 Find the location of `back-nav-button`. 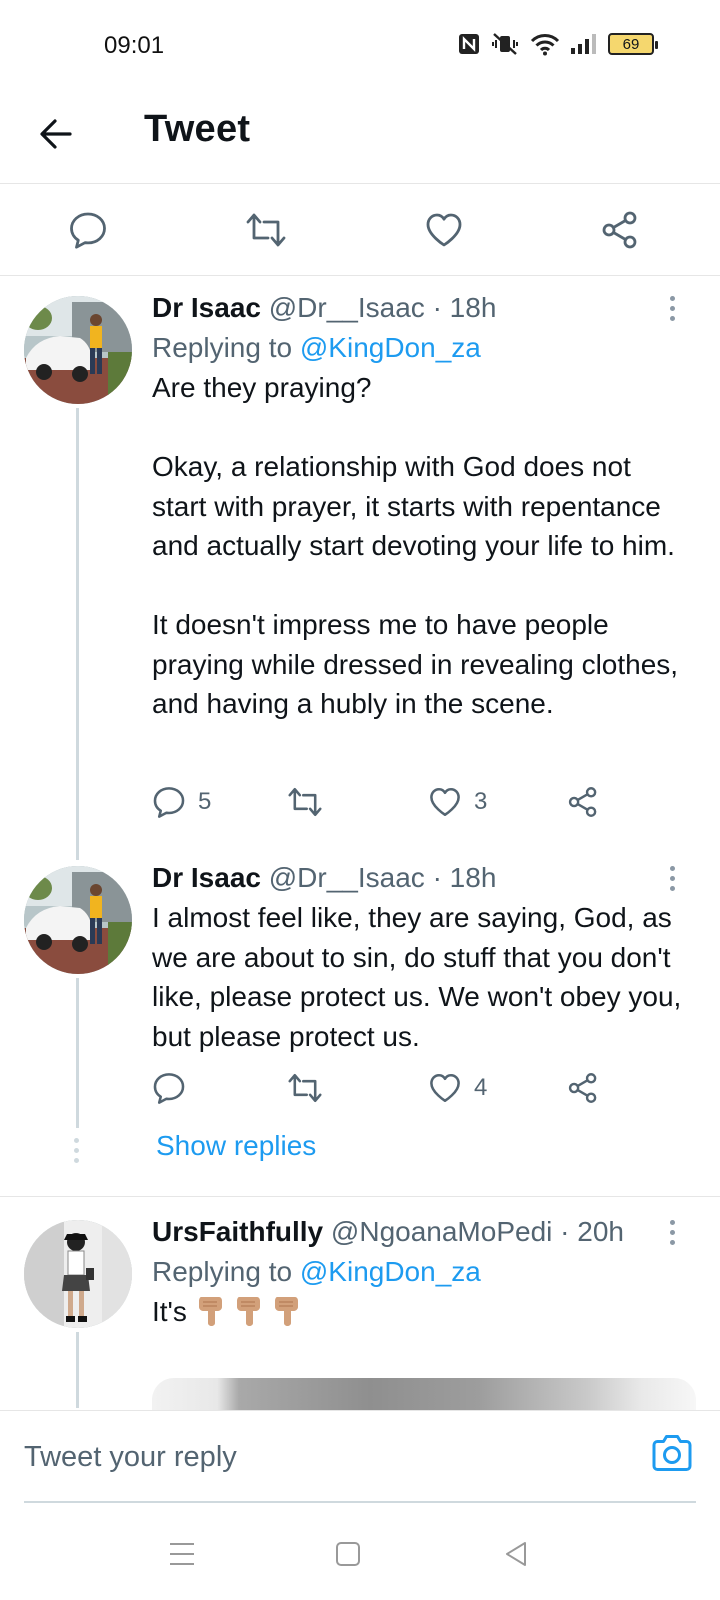

back-nav-button is located at coordinates (516, 1554).